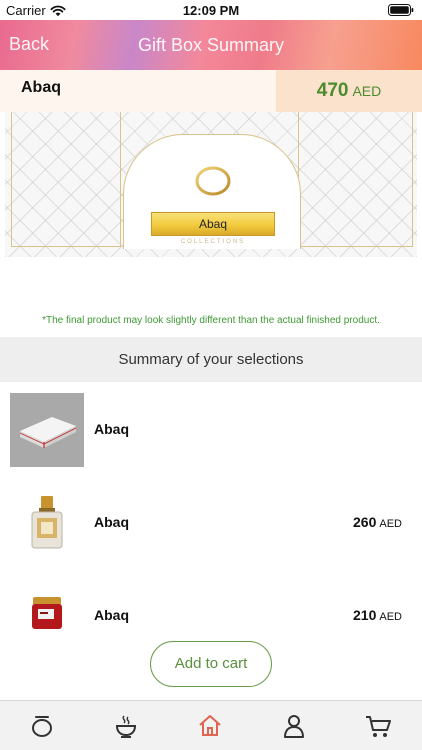 The width and height of the screenshot is (422, 750). I want to click on add-to-cart-button: Add to cart, so click(211, 664).